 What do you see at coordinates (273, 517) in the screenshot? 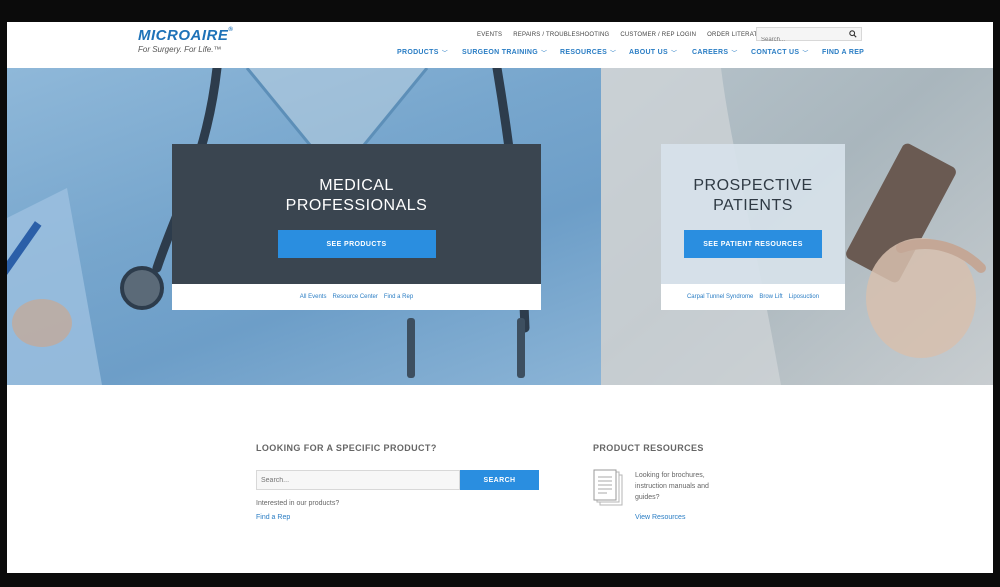
I see `find-rep-link: Find a Rep` at bounding box center [273, 517].